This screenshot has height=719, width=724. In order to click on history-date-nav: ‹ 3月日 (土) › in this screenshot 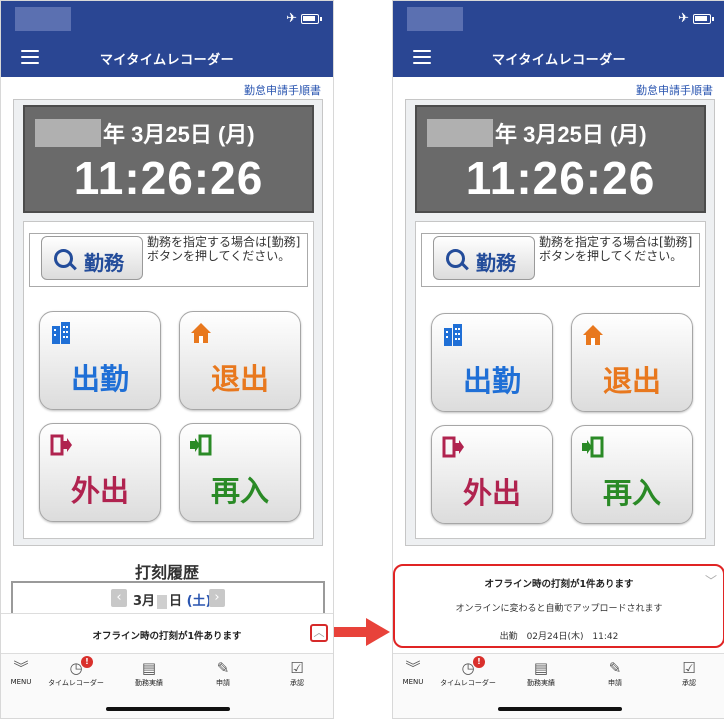, I will do `click(168, 598)`.